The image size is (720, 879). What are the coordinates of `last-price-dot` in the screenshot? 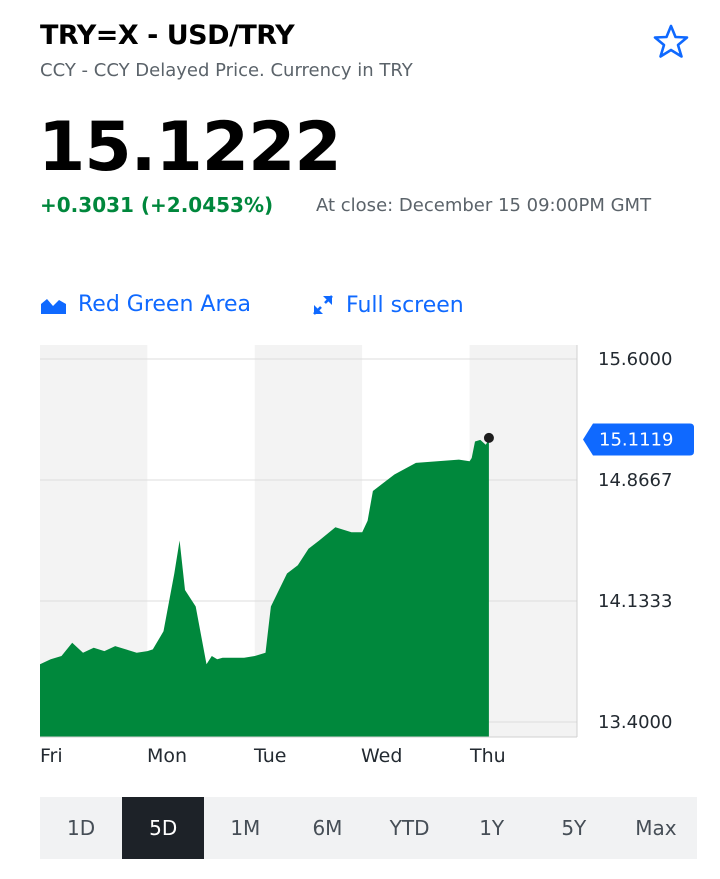 It's located at (488, 437).